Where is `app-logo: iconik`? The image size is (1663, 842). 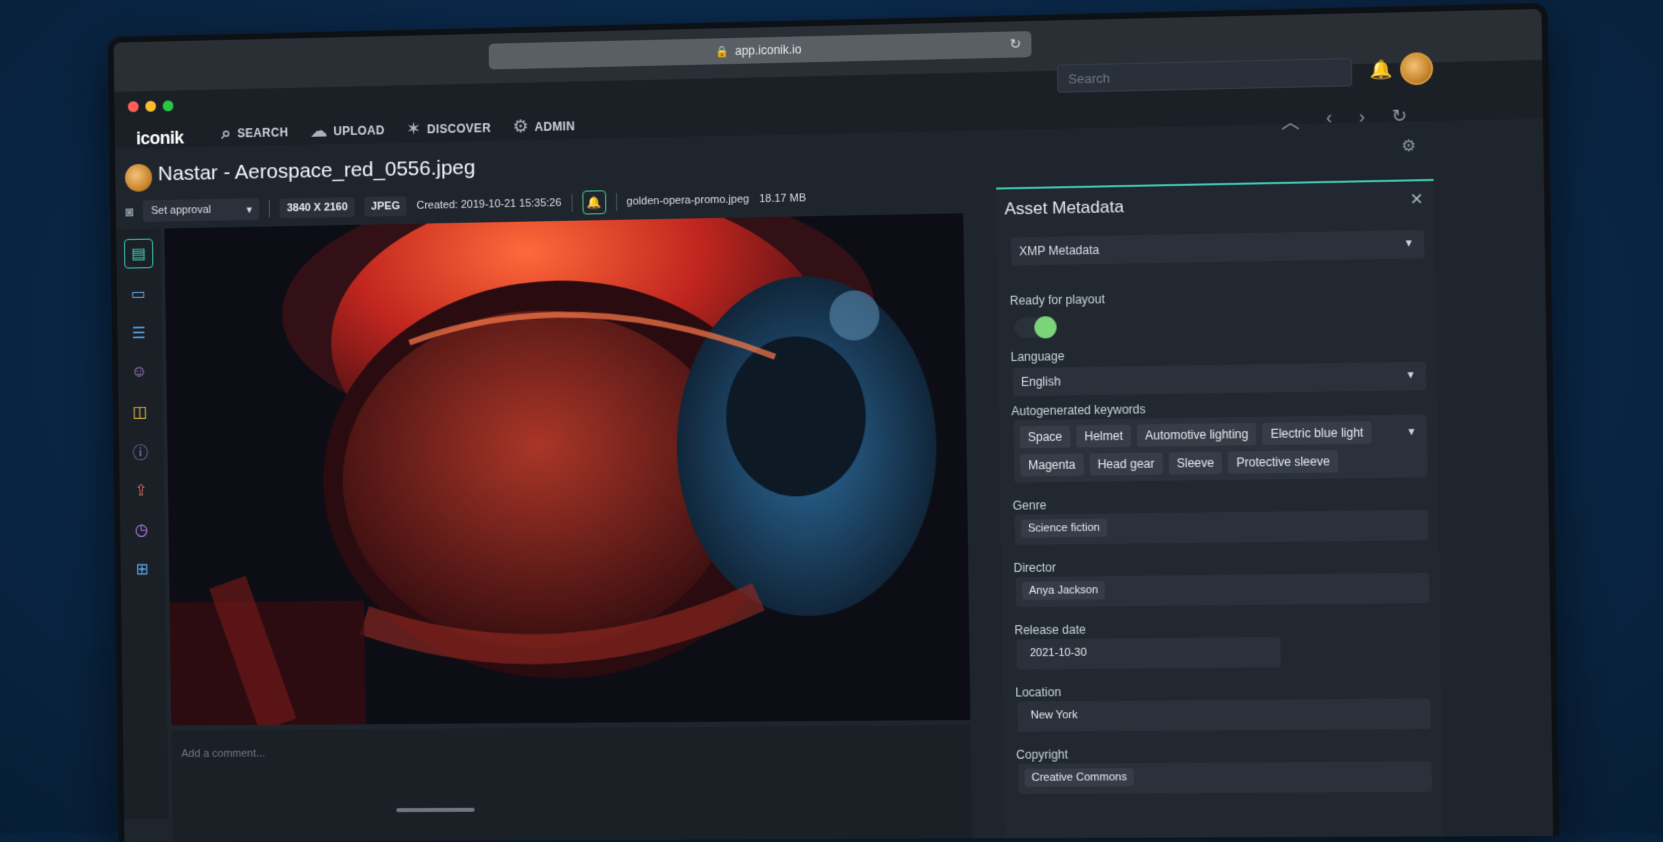
app-logo: iconik is located at coordinates (160, 139).